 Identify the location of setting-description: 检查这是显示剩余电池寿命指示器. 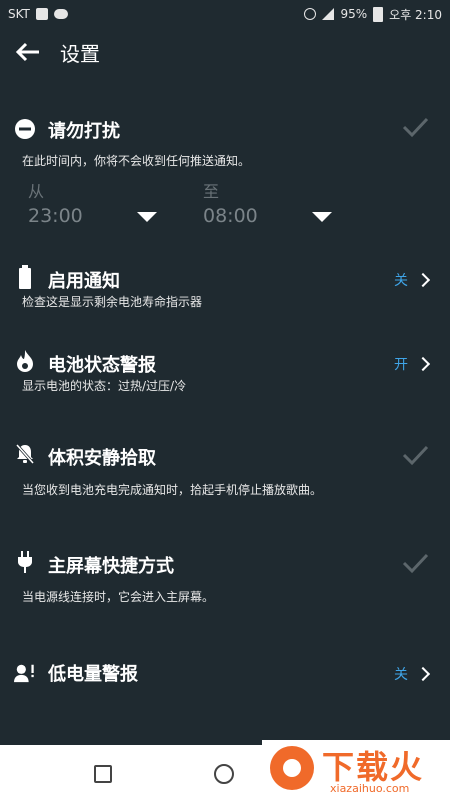
(112, 302).